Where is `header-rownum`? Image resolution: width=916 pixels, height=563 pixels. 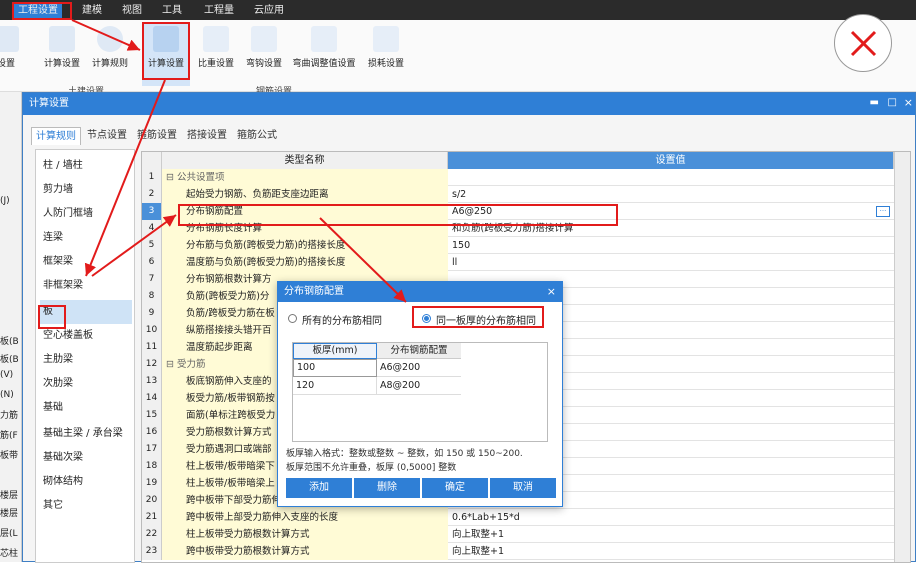
header-rownum is located at coordinates (152, 160).